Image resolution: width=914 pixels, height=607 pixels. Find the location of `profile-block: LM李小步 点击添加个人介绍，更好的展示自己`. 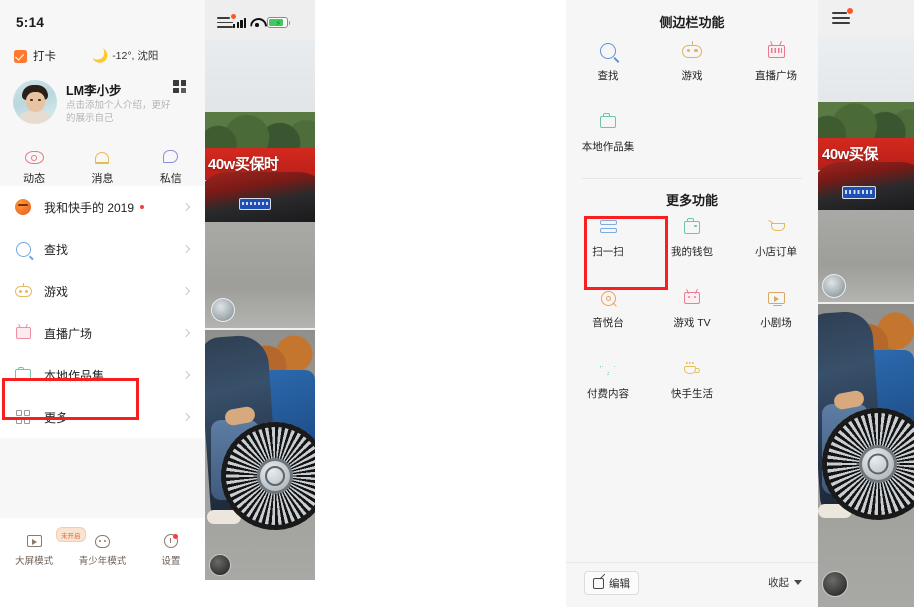

profile-block: LM李小步 点击添加个人介绍，更好的展示自己 is located at coordinates (102, 106).